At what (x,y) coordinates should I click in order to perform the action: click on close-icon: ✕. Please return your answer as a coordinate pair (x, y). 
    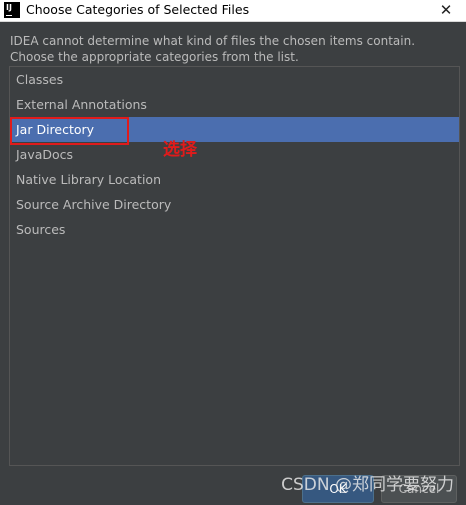
    Looking at the image, I should click on (446, 10).